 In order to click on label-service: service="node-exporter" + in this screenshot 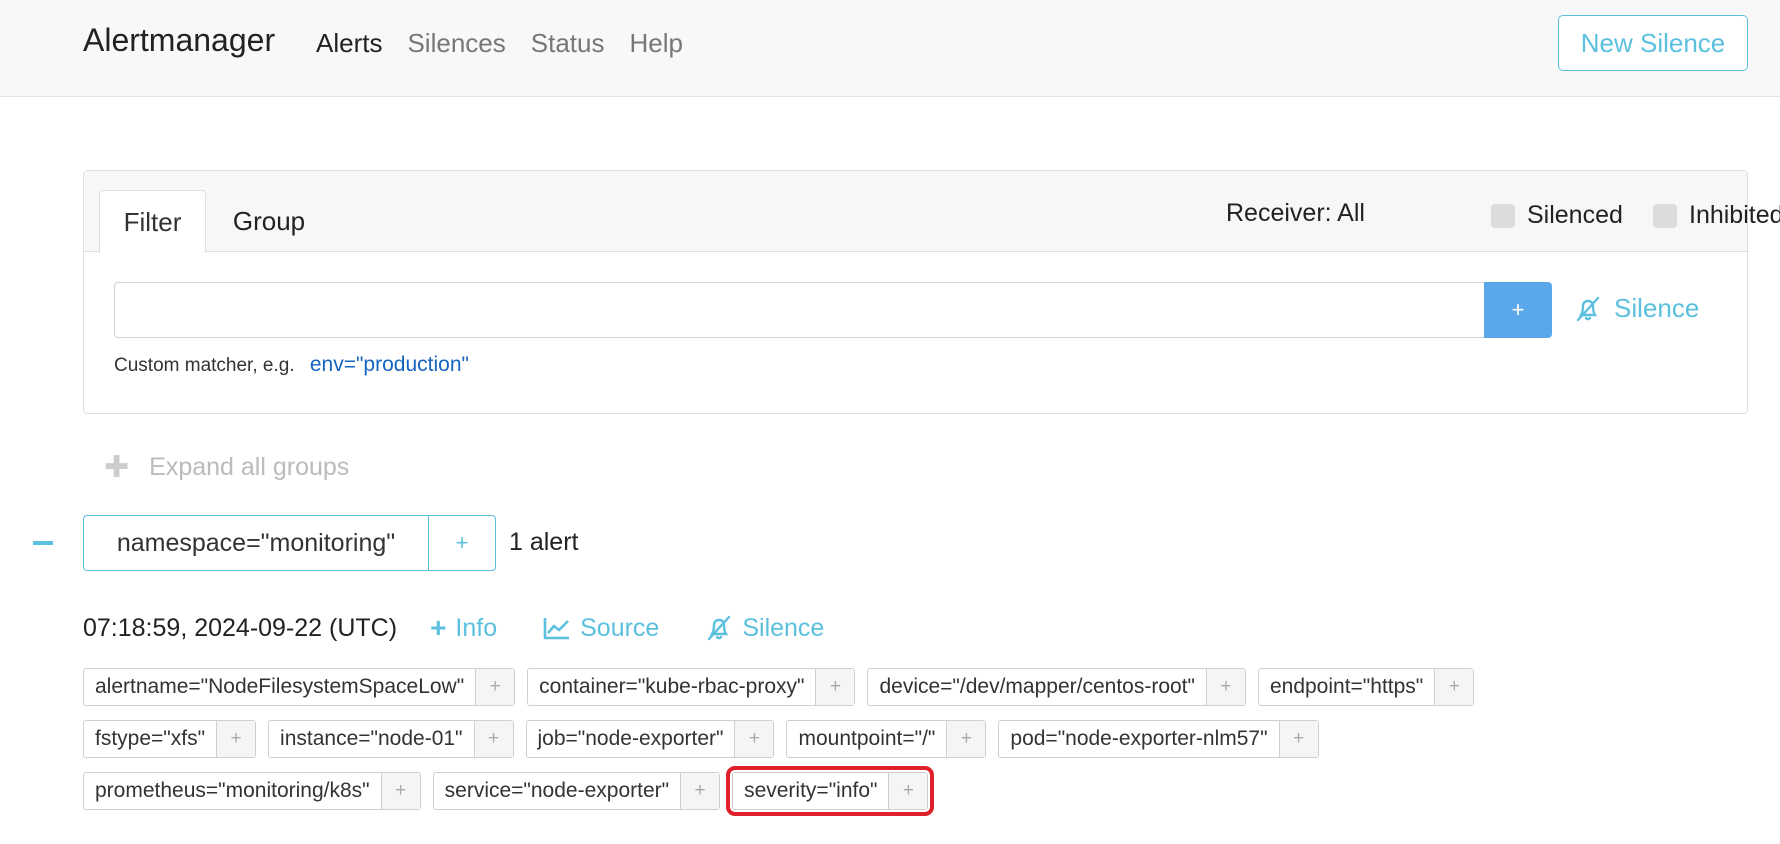, I will do `click(576, 791)`.